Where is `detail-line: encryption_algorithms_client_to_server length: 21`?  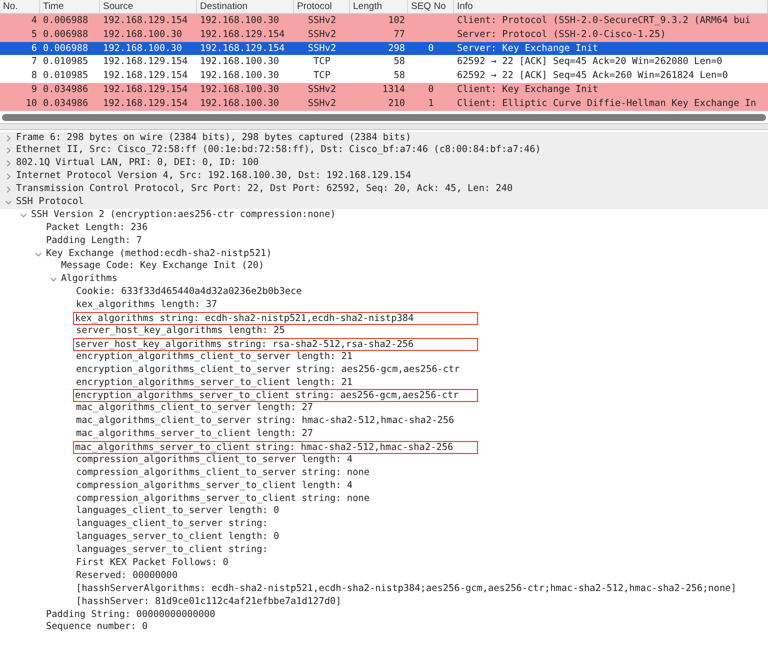 detail-line: encryption_algorithms_client_to_server length: 21 is located at coordinates (214, 357).